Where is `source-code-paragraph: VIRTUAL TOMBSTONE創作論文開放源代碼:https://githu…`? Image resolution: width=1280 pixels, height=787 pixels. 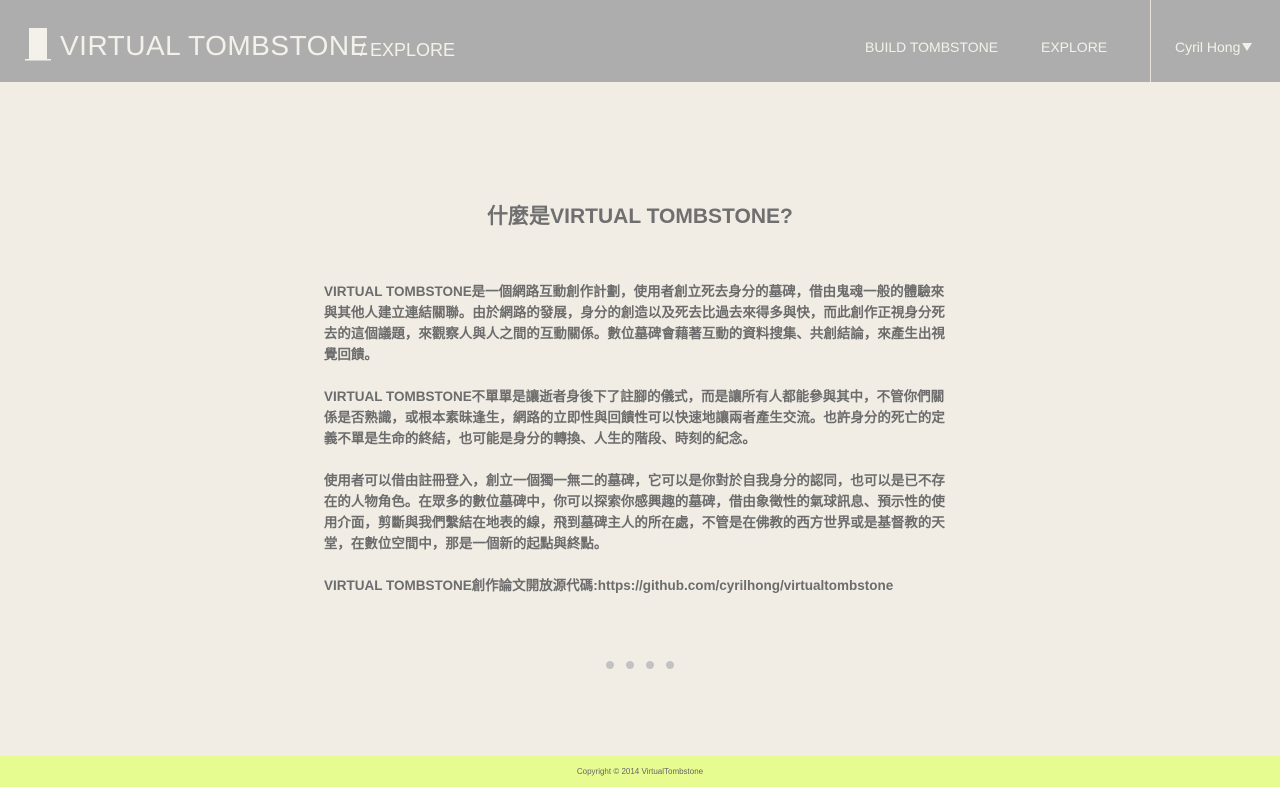
source-code-paragraph: VIRTUAL TOMBSTONE創作論文開放源代碼:https://githu… is located at coordinates (609, 585).